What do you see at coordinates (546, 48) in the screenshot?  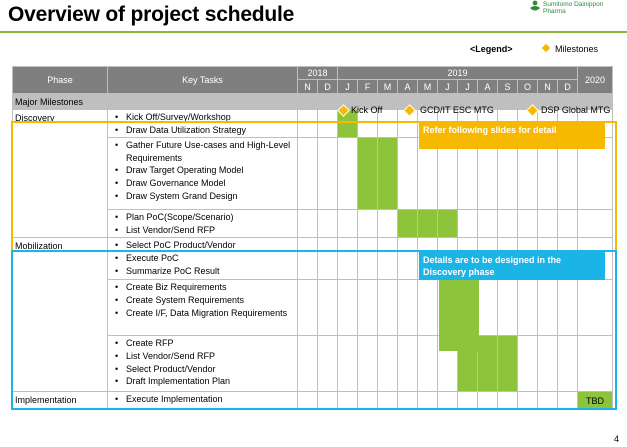 I see `milestone-diamond-icon` at bounding box center [546, 48].